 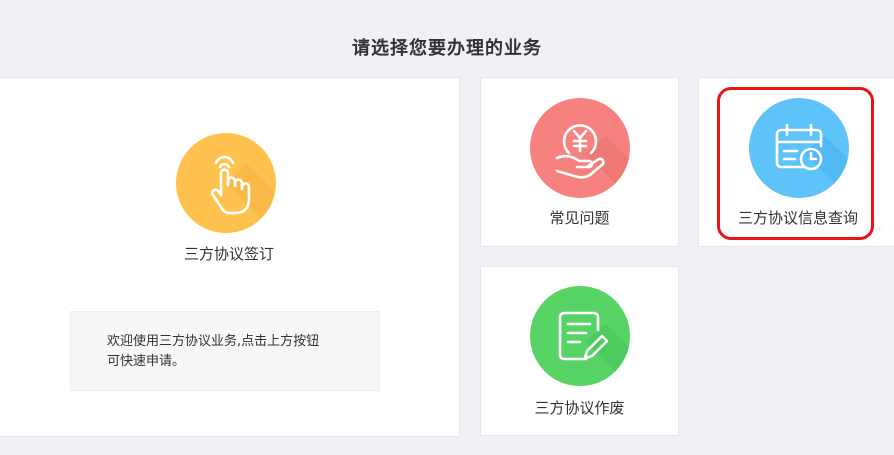 I want to click on faq-card: 常见问题, so click(x=579, y=162).